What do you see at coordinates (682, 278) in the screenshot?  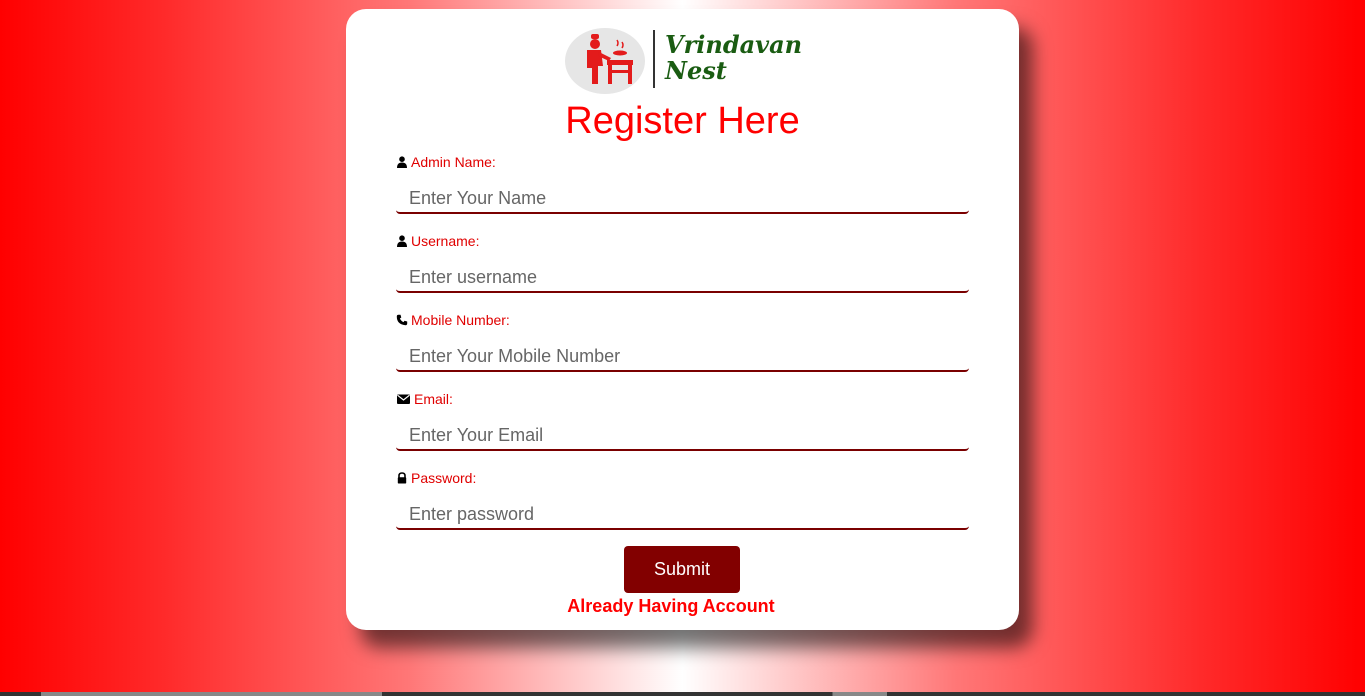 I see `username-input` at bounding box center [682, 278].